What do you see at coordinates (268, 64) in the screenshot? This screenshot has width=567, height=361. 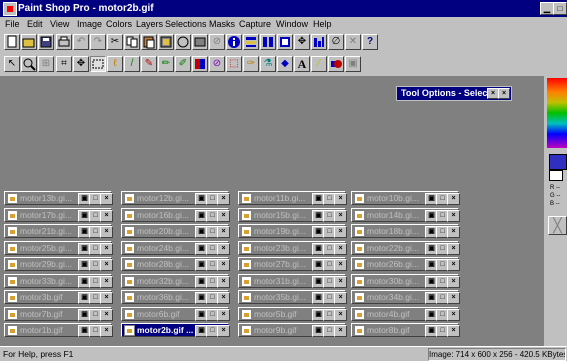 I see `airbrush-tool-icon: ⚗` at bounding box center [268, 64].